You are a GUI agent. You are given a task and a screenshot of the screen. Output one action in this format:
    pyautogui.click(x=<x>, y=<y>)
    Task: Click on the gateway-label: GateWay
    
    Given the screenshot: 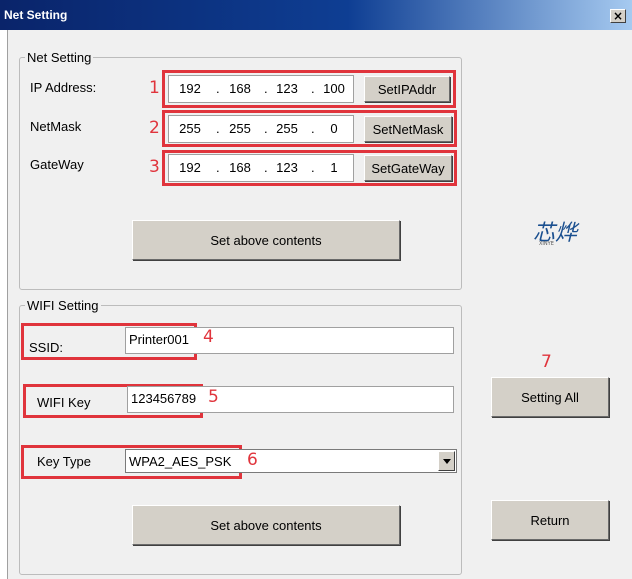 What is the action you would take?
    pyautogui.click(x=57, y=164)
    